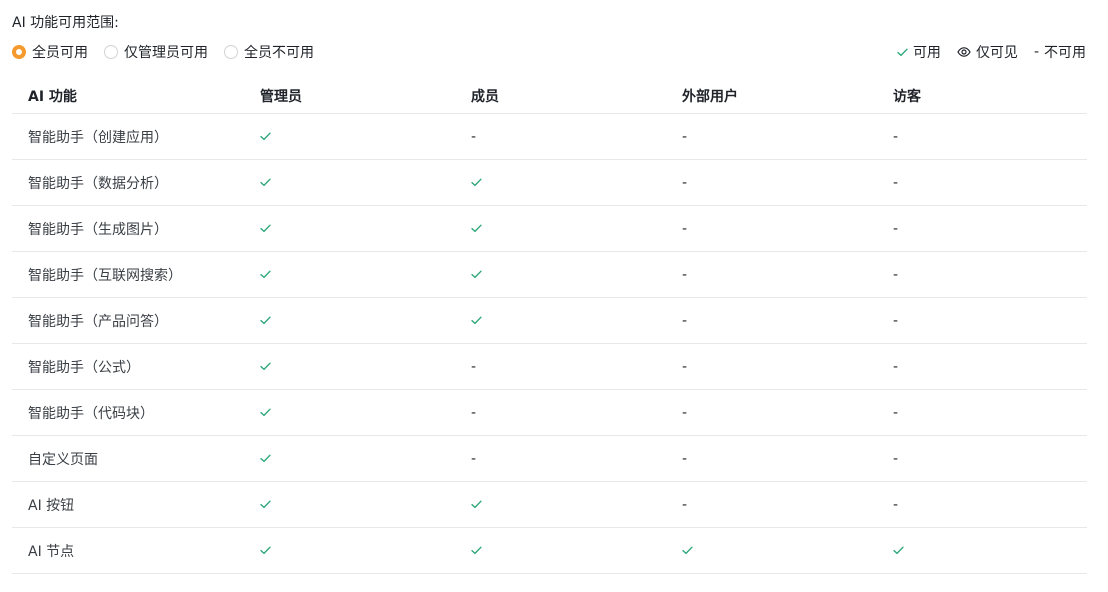 The image size is (1108, 592). What do you see at coordinates (98, 137) in the screenshot?
I see `feature-name: 智能助手（创建应用）` at bounding box center [98, 137].